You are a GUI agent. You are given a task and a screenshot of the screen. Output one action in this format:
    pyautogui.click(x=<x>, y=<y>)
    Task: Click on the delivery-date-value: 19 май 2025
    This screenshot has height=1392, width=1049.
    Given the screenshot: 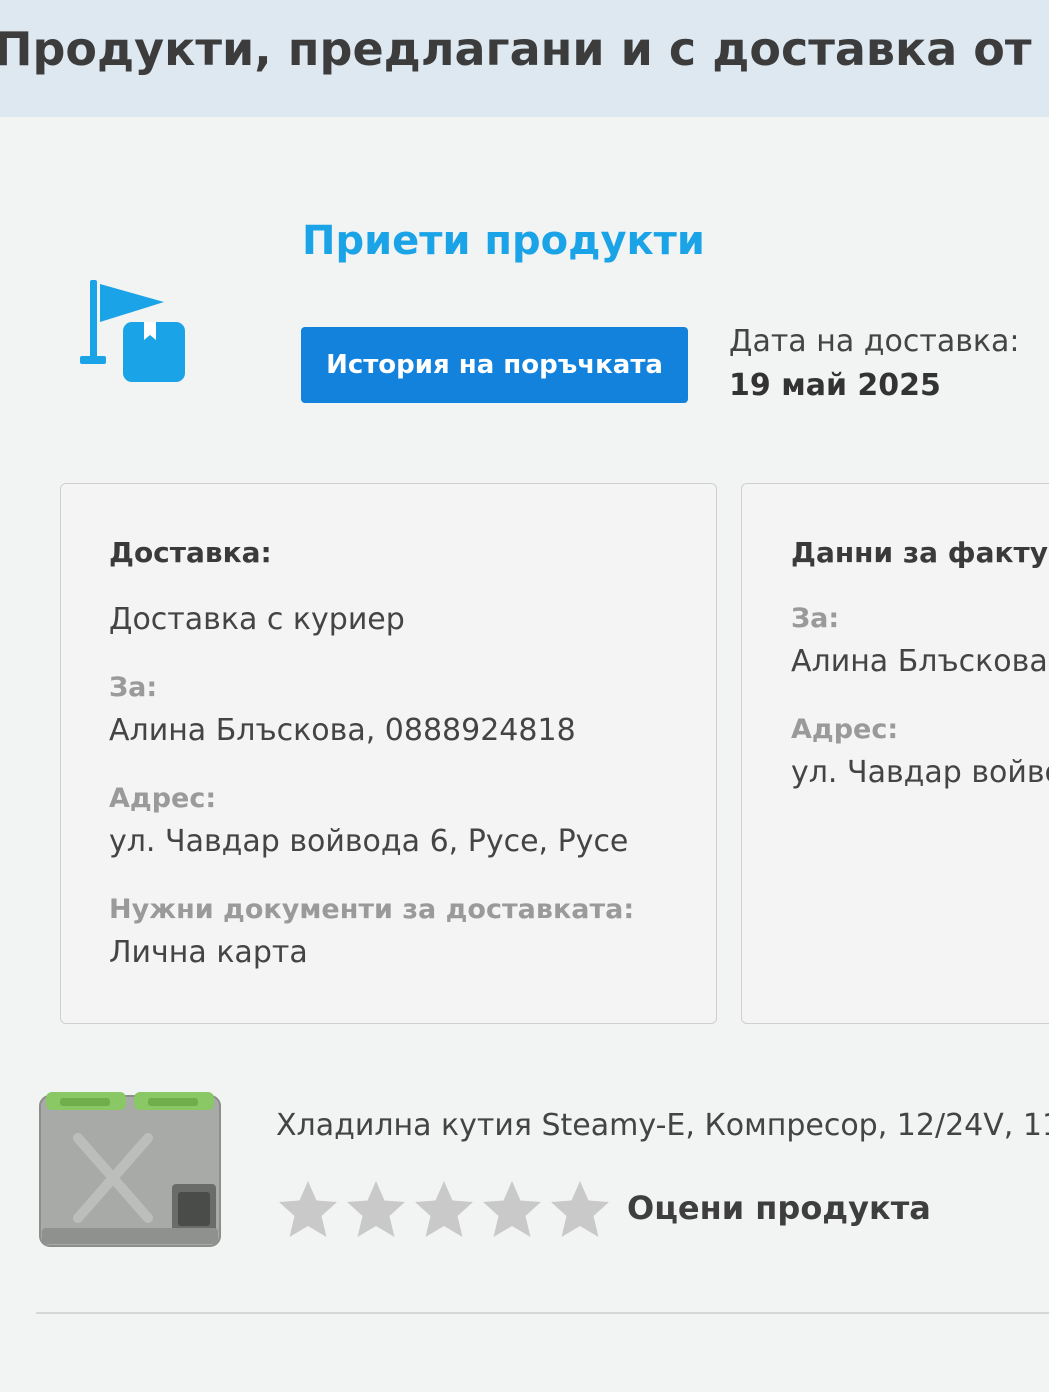 What is the action you would take?
    pyautogui.click(x=835, y=385)
    